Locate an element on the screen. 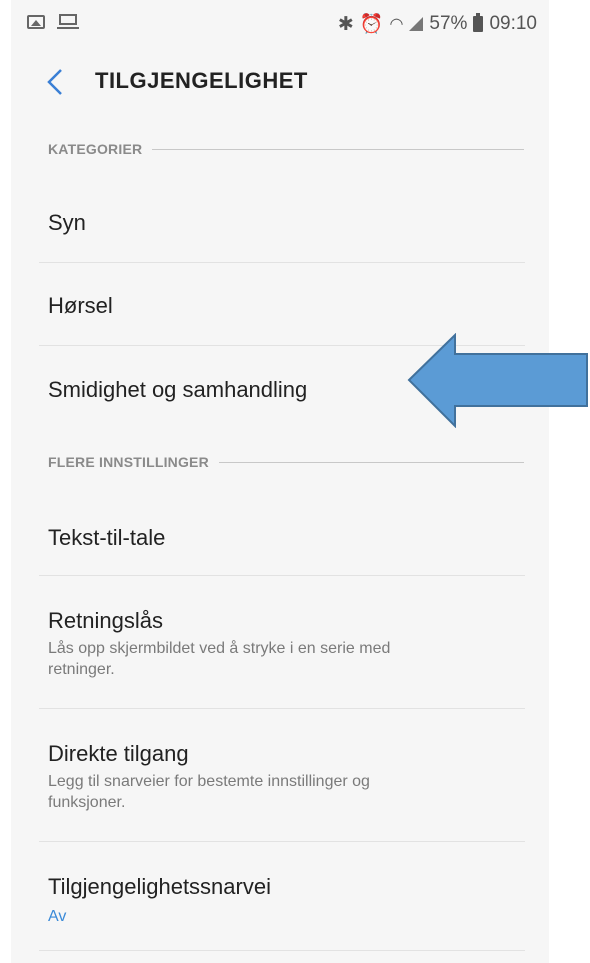 The width and height of the screenshot is (590, 963). bluetooth-icon: ✱ is located at coordinates (345, 24).